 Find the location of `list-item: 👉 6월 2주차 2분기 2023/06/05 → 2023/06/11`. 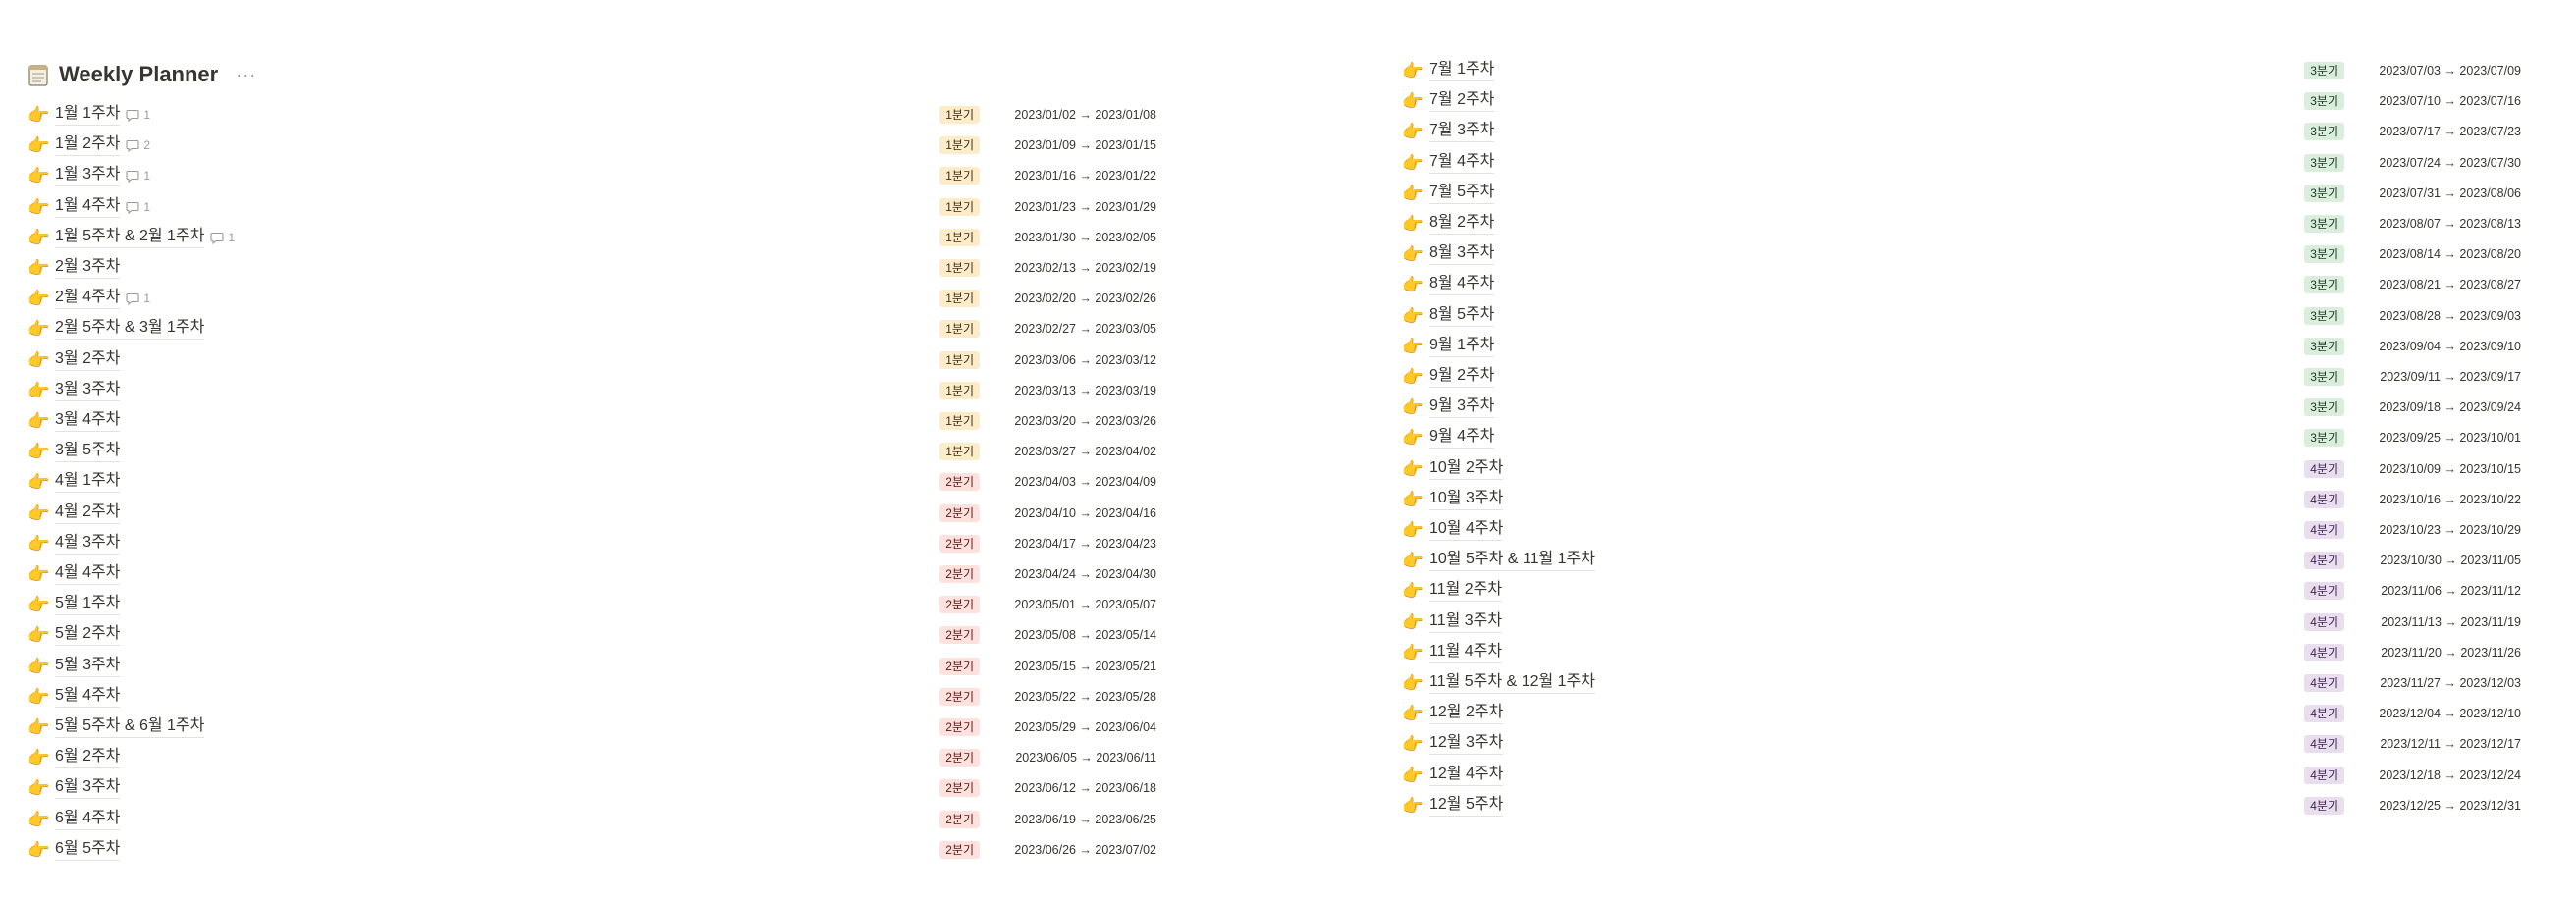

list-item: 👉 6월 2주차 2분기 2023/06/05 → 2023/06/11 is located at coordinates (591, 757).